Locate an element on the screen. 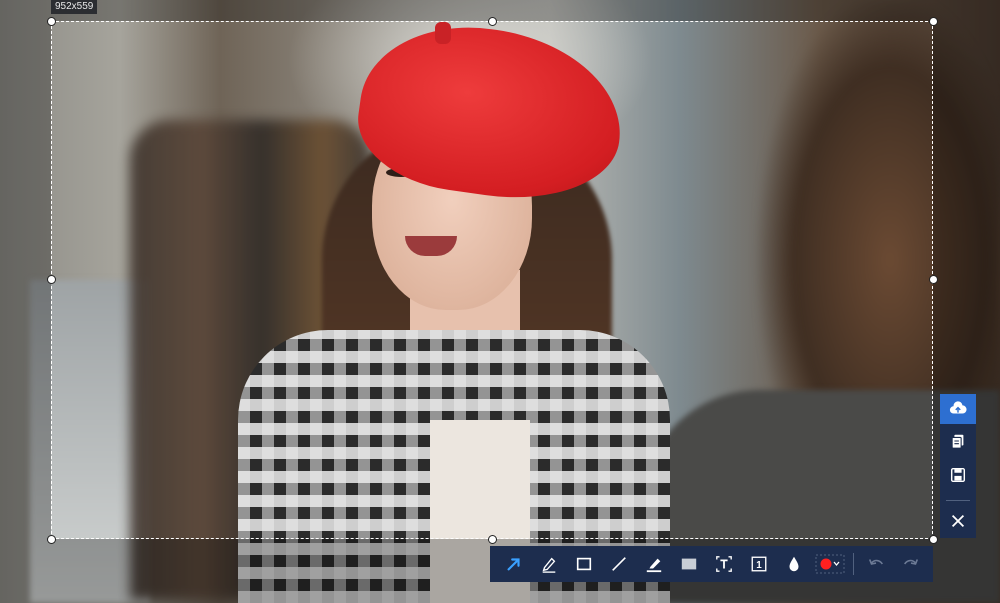 Image resolution: width=1000 pixels, height=603 pixels. resize-handle-top-left is located at coordinates (51, 21).